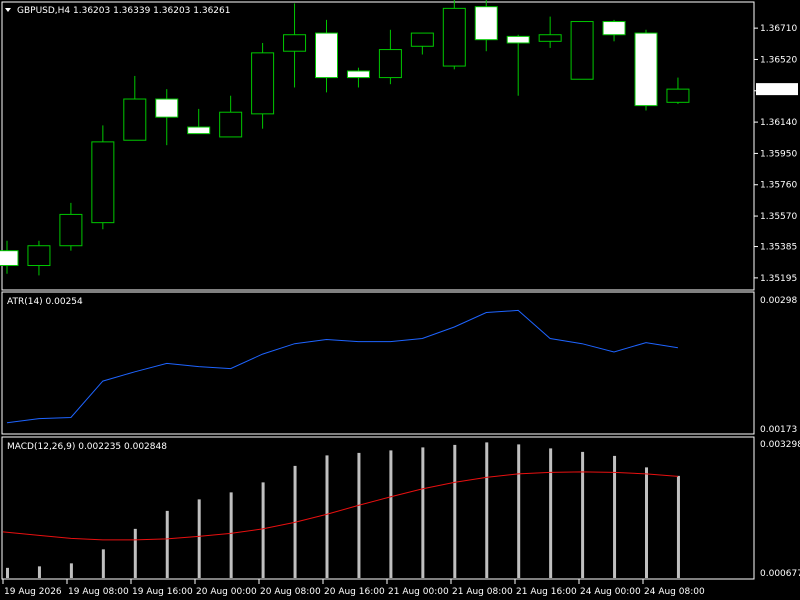  I want to click on macd-tick-label: 0.003298, so click(780, 445).